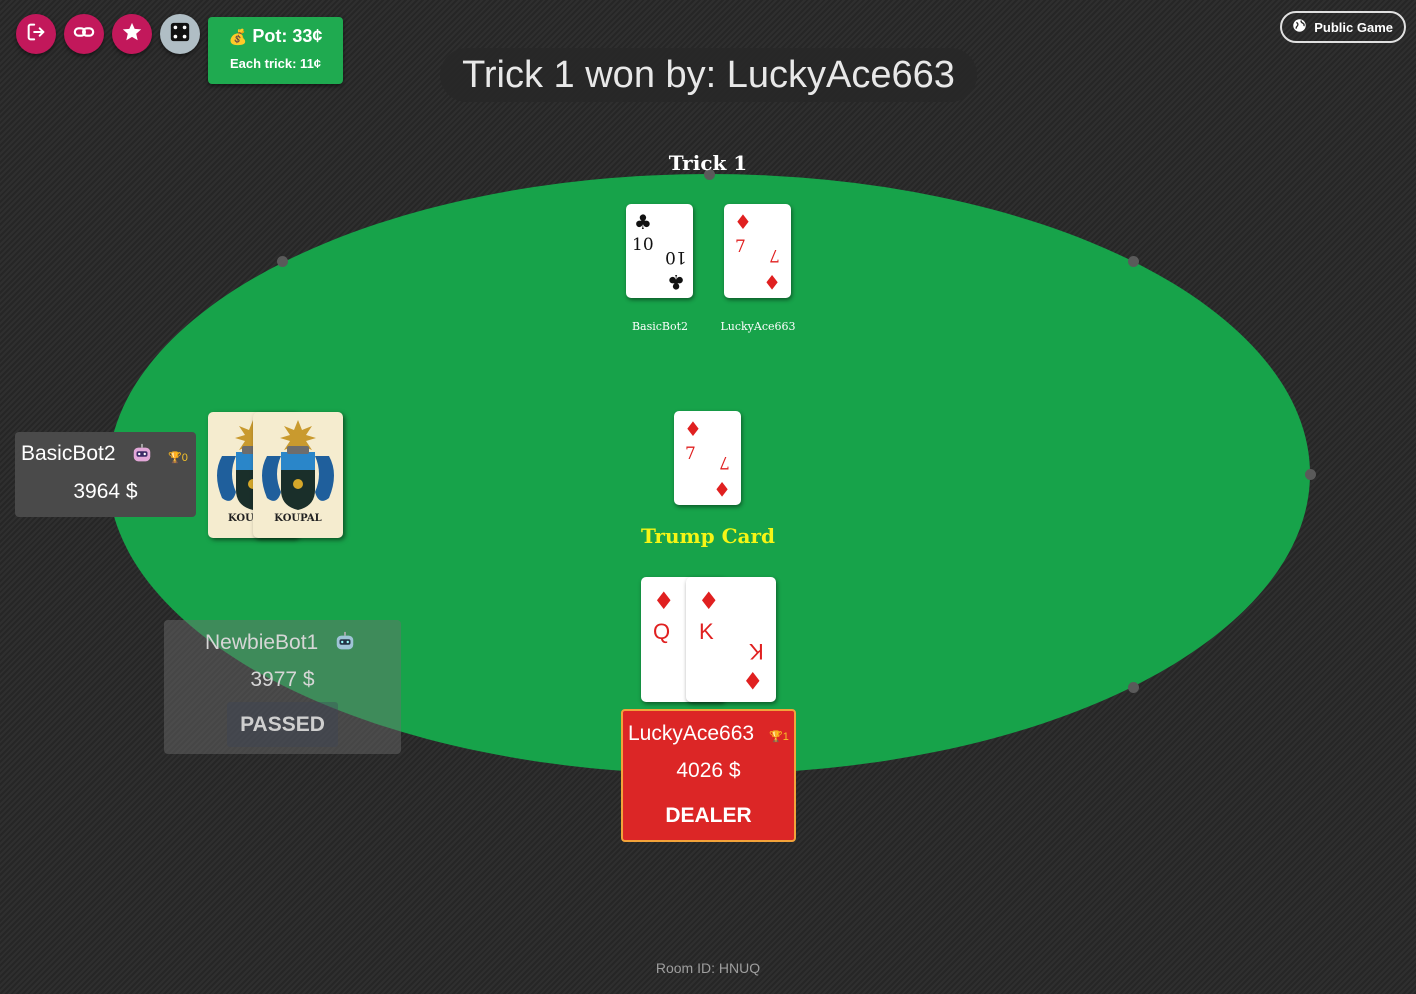  What do you see at coordinates (662, 631) in the screenshot?
I see `card-rank: Q` at bounding box center [662, 631].